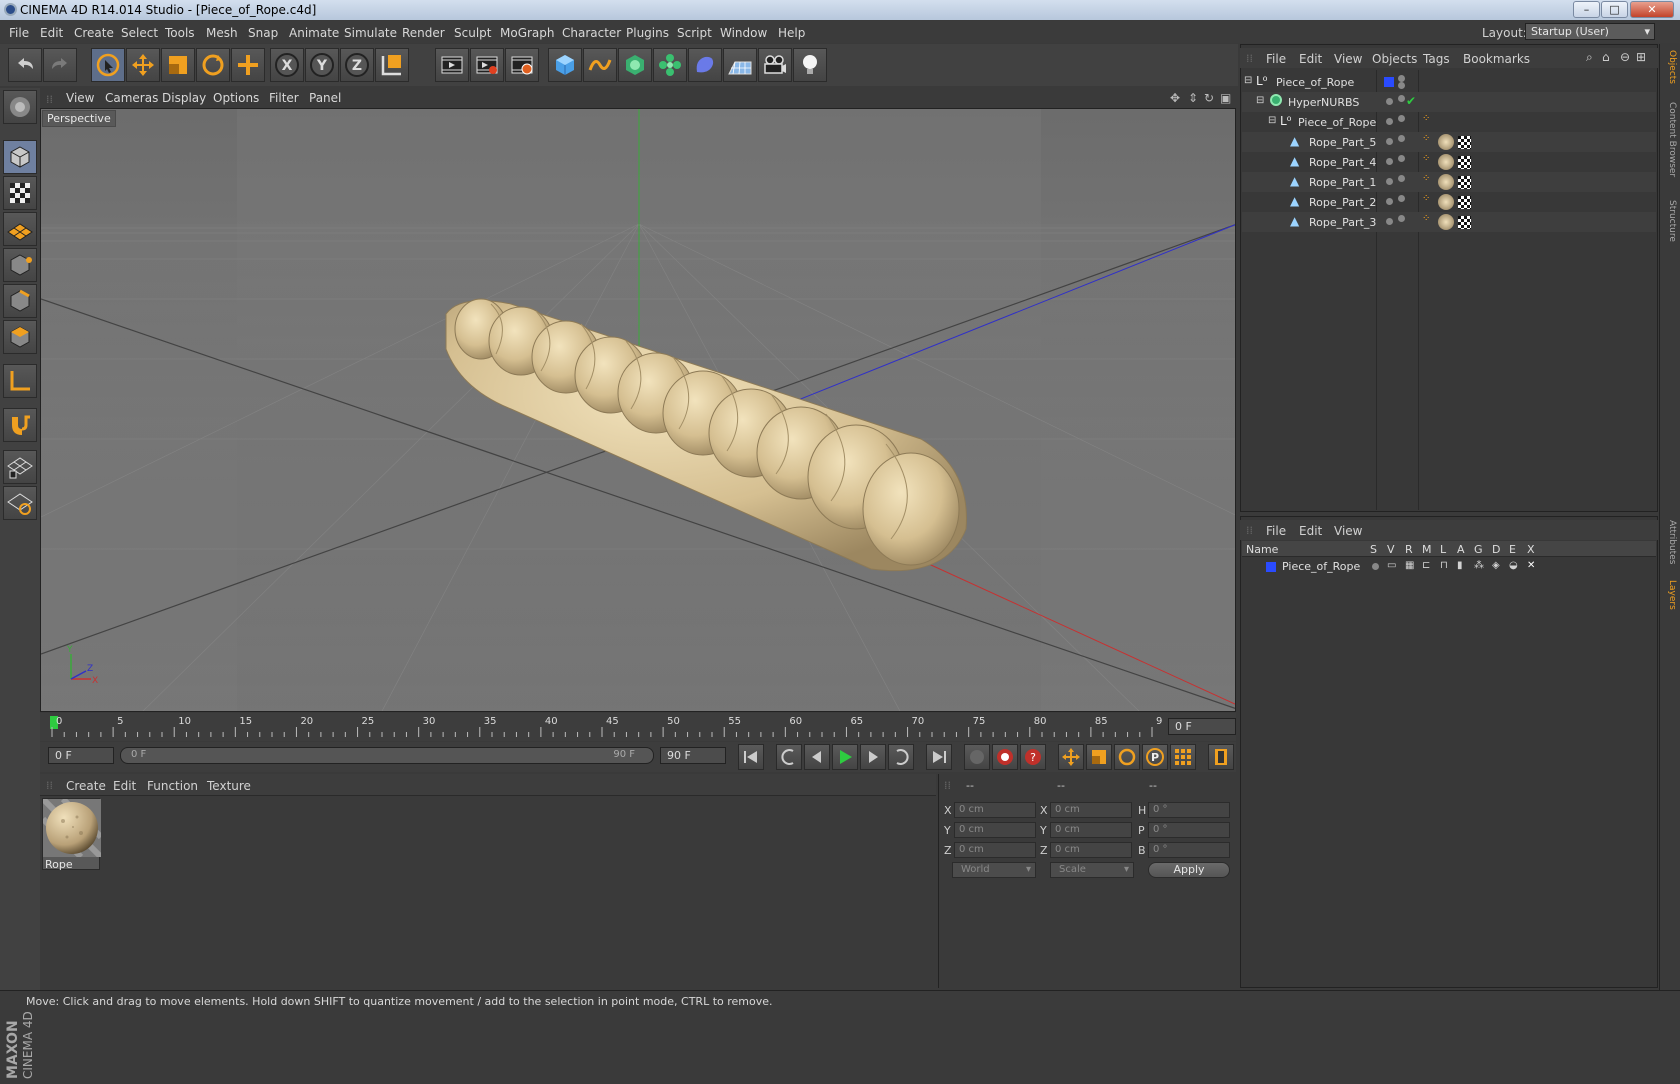  I want to click on light-button, so click(810, 65).